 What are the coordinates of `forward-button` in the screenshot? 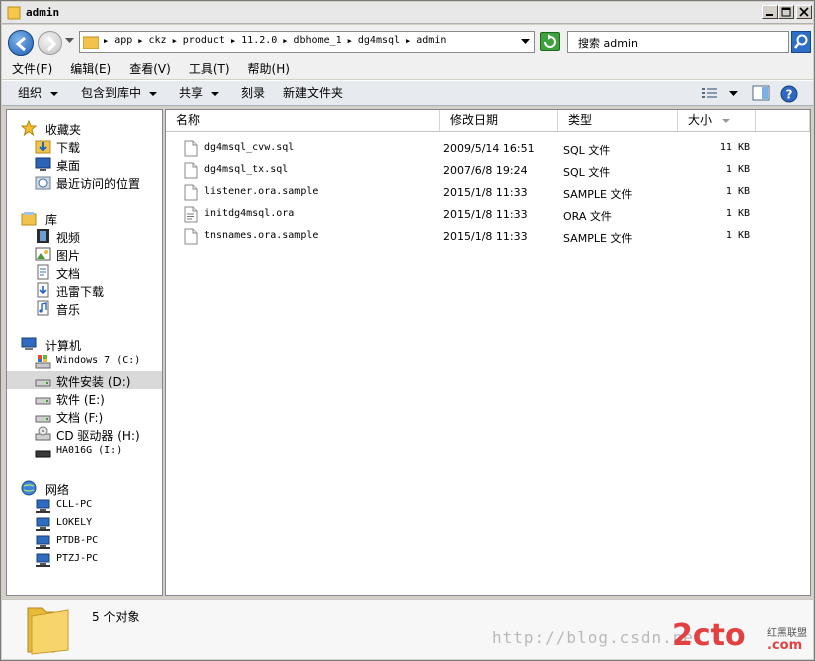 It's located at (50, 43).